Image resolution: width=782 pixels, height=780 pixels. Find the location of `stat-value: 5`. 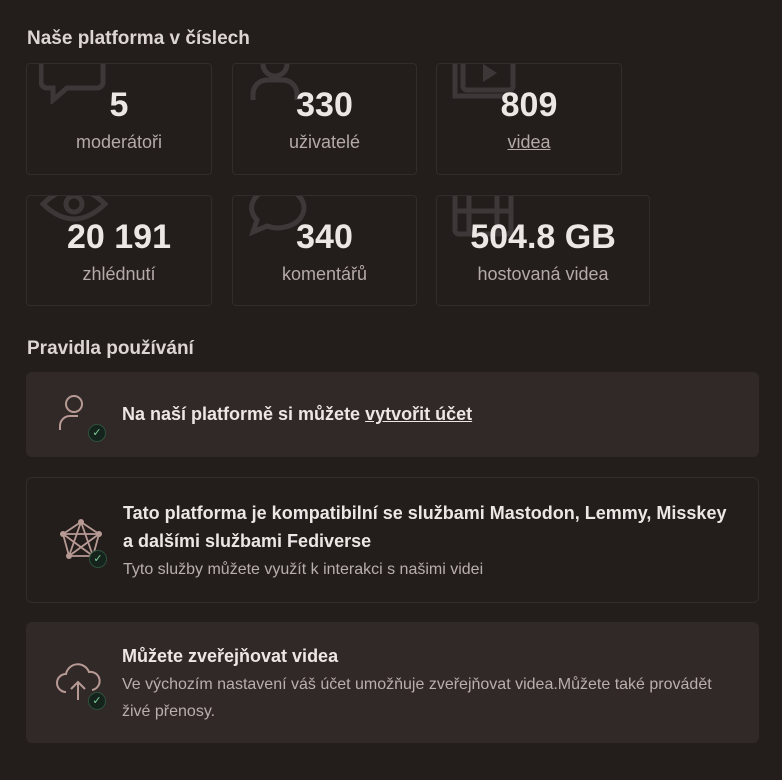

stat-value: 5 is located at coordinates (119, 105).